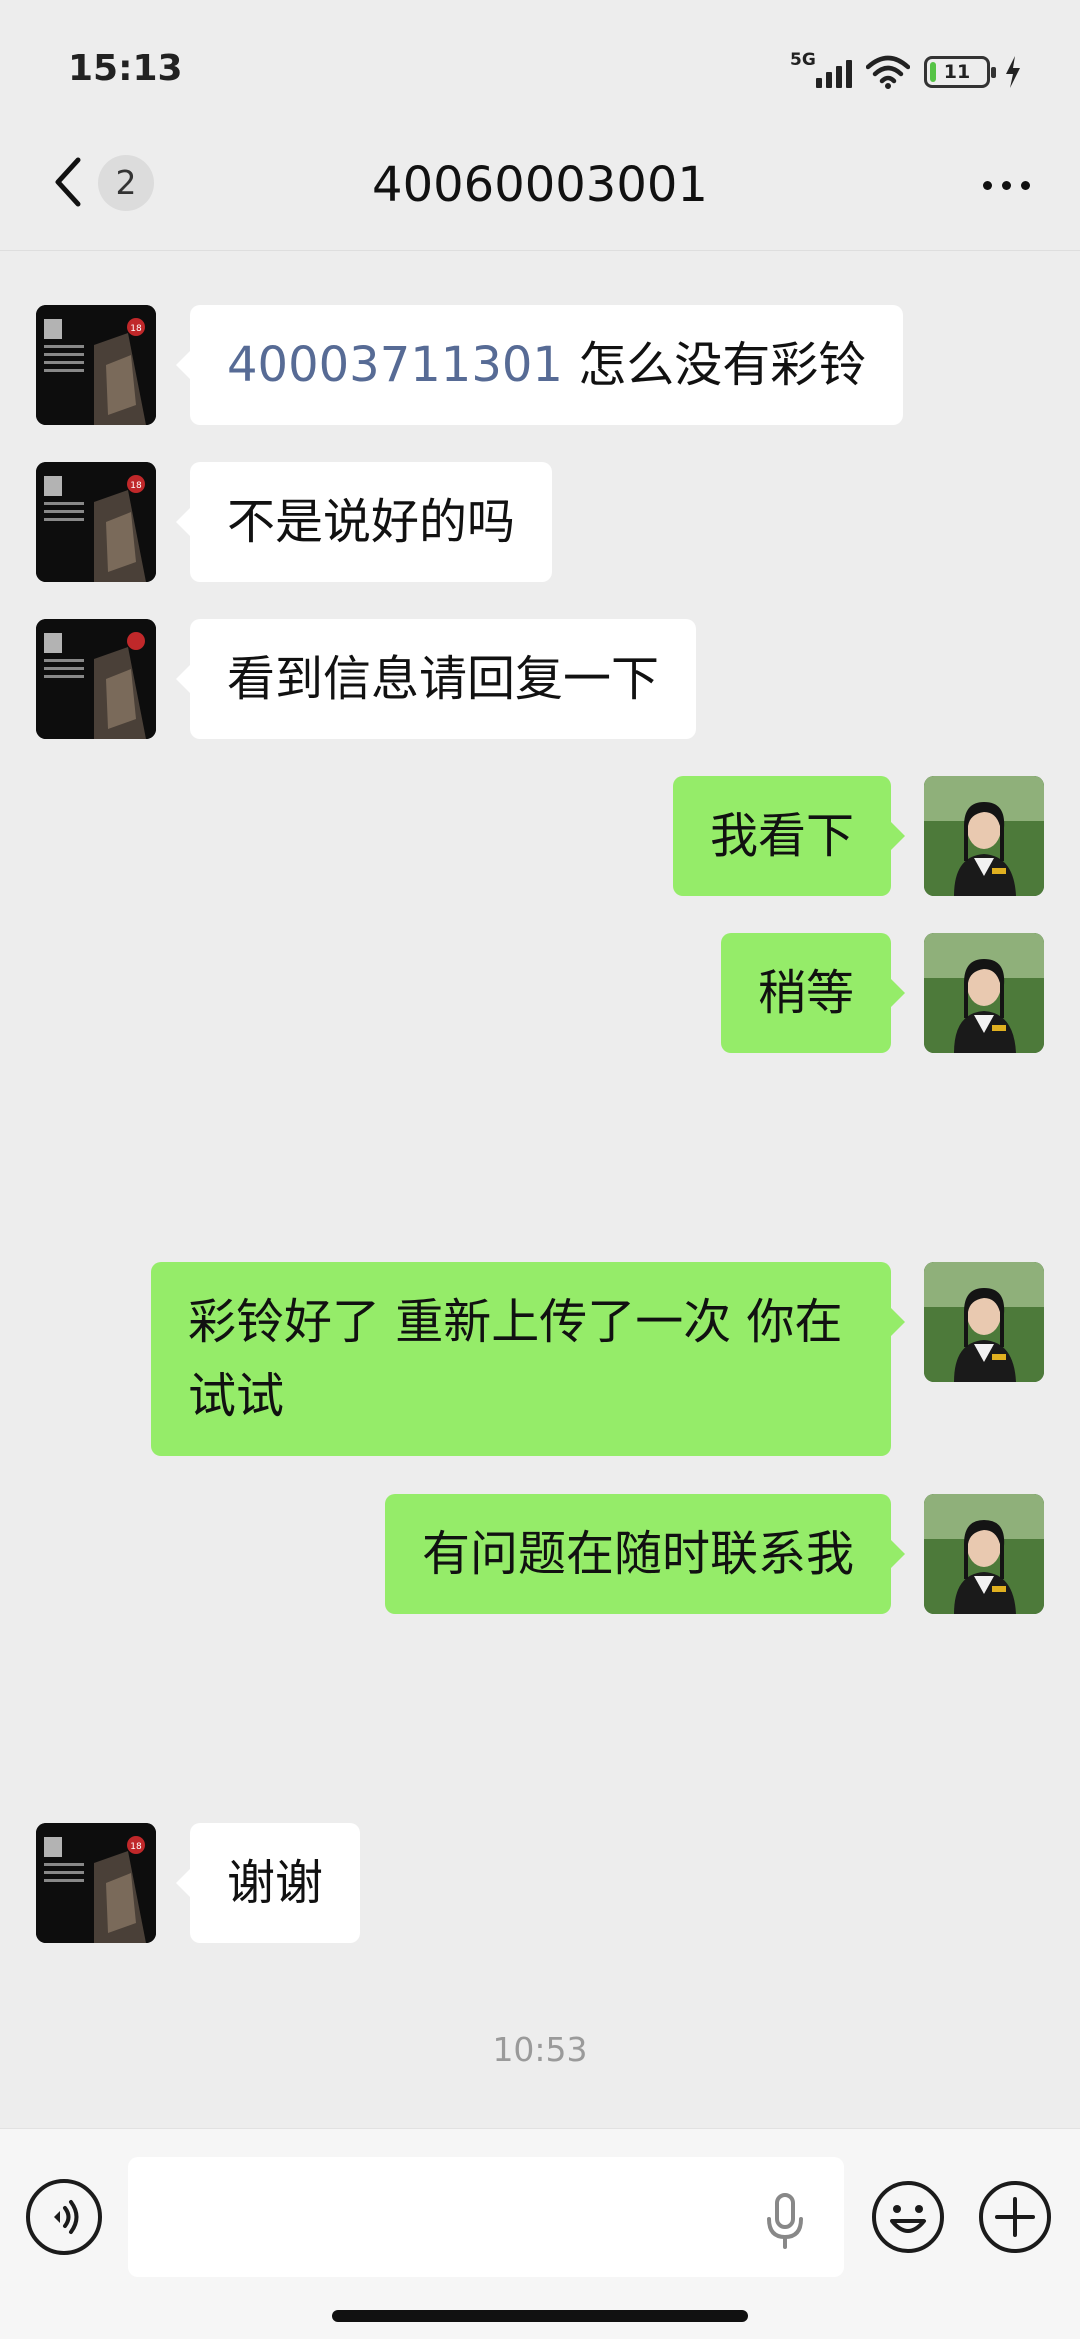 The image size is (1080, 2339). I want to click on voice-mode-button, so click(64, 2217).